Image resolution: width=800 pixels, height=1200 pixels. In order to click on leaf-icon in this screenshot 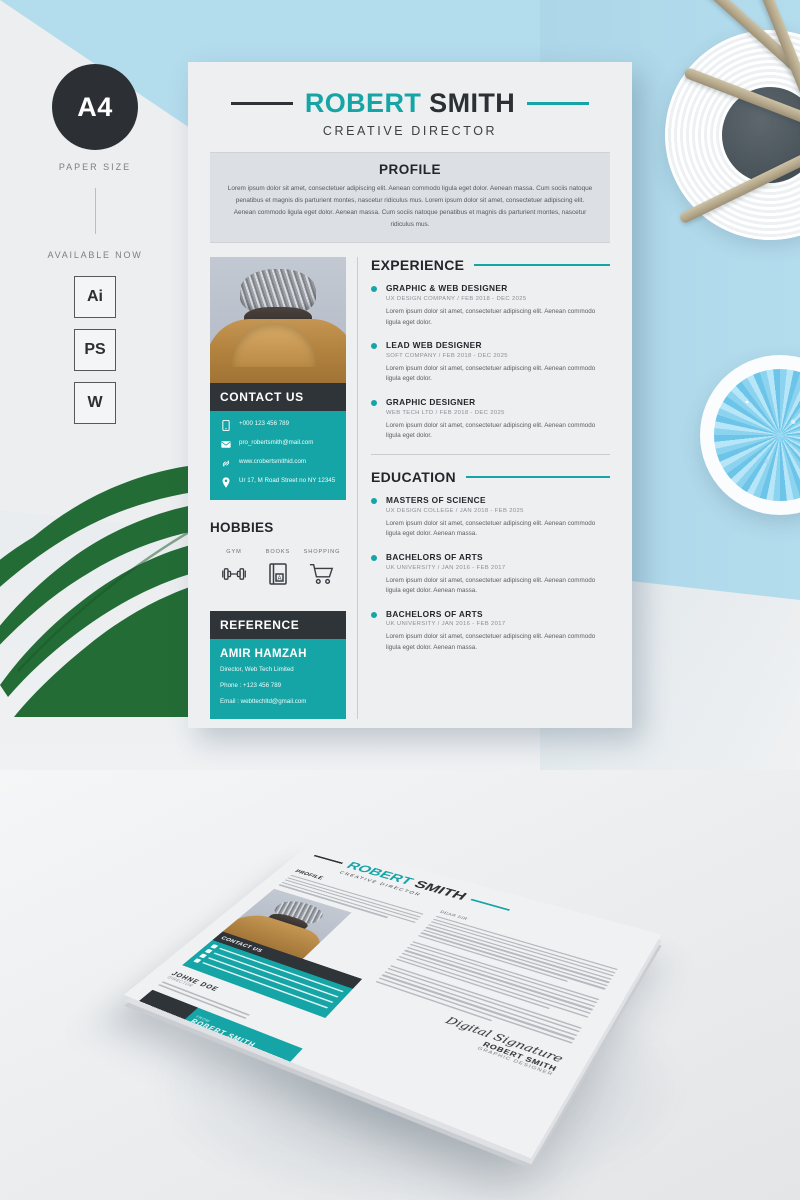, I will do `click(110, 590)`.